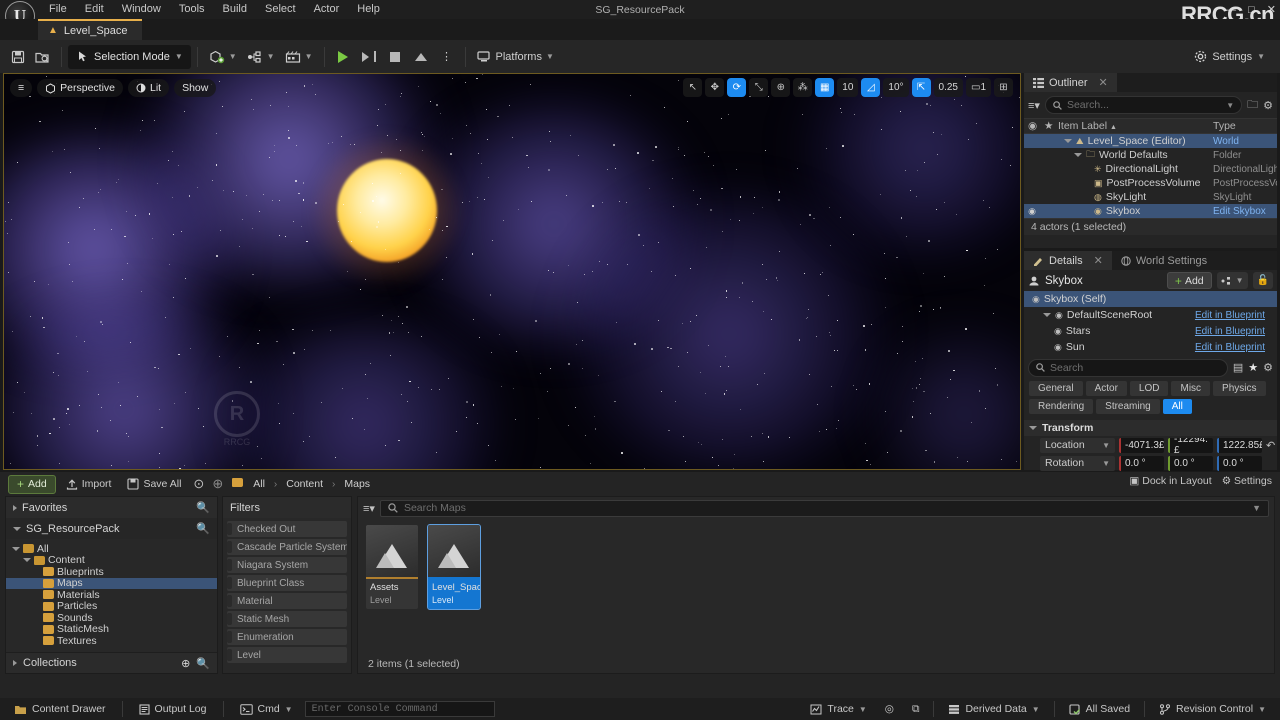 The width and height of the screenshot is (1280, 720). I want to click on skip-button, so click(369, 57).